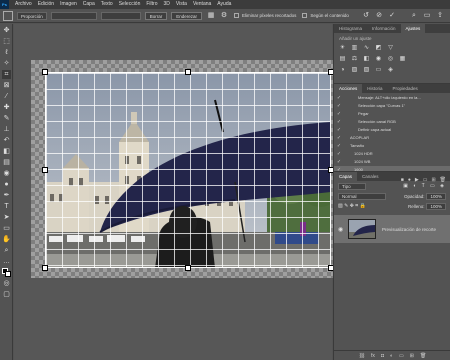 The width and height of the screenshot is (450, 360). Describe the element at coordinates (402, 180) in the screenshot. I see `stop-icon: ■` at that location.